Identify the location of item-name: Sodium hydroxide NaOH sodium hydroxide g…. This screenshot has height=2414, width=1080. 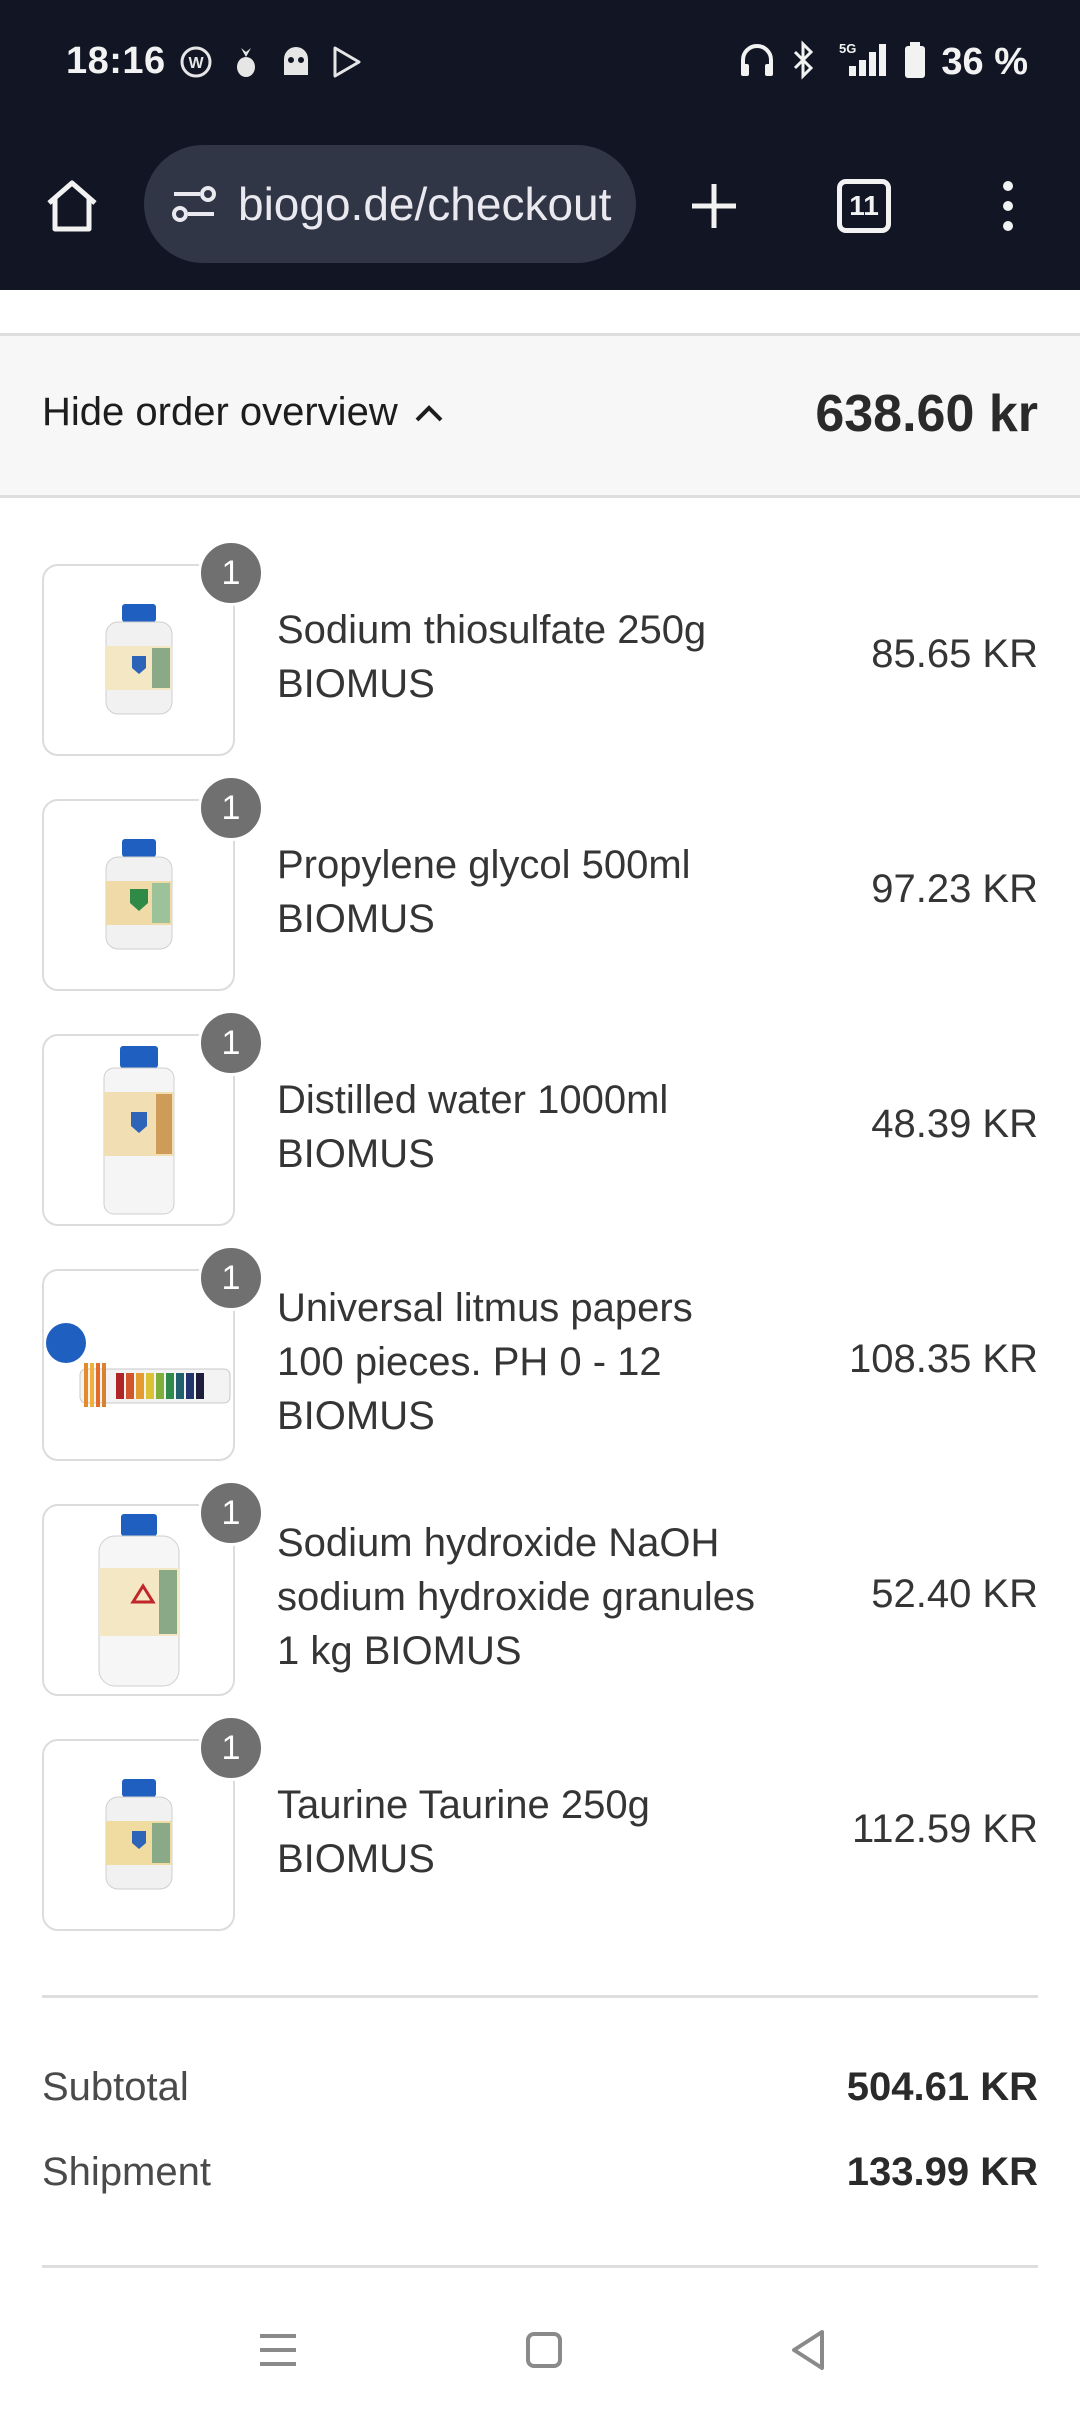
(516, 1597).